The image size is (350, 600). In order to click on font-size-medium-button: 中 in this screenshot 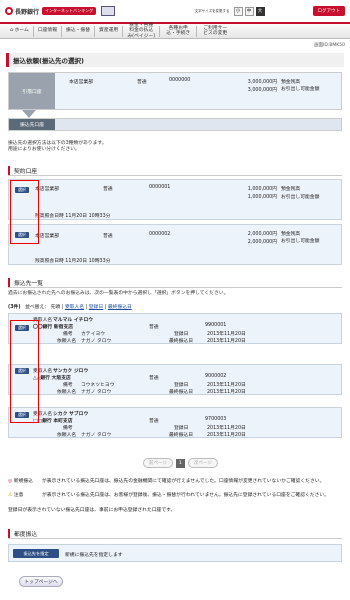, I will do `click(249, 11)`.